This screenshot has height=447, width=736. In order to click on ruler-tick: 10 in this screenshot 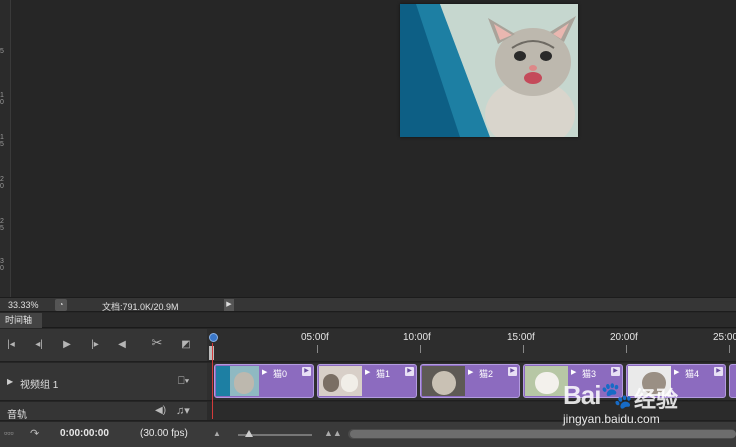, I will do `click(2, 99)`.